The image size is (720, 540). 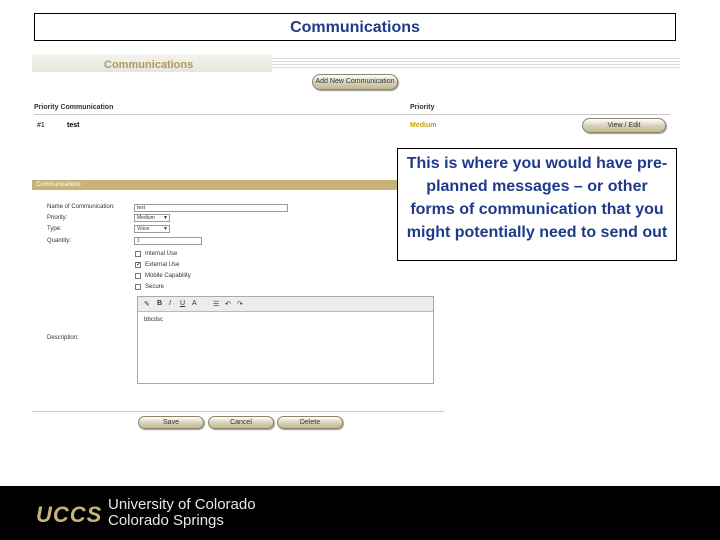 I want to click on table-row: #1 test Medium, so click(x=352, y=128).